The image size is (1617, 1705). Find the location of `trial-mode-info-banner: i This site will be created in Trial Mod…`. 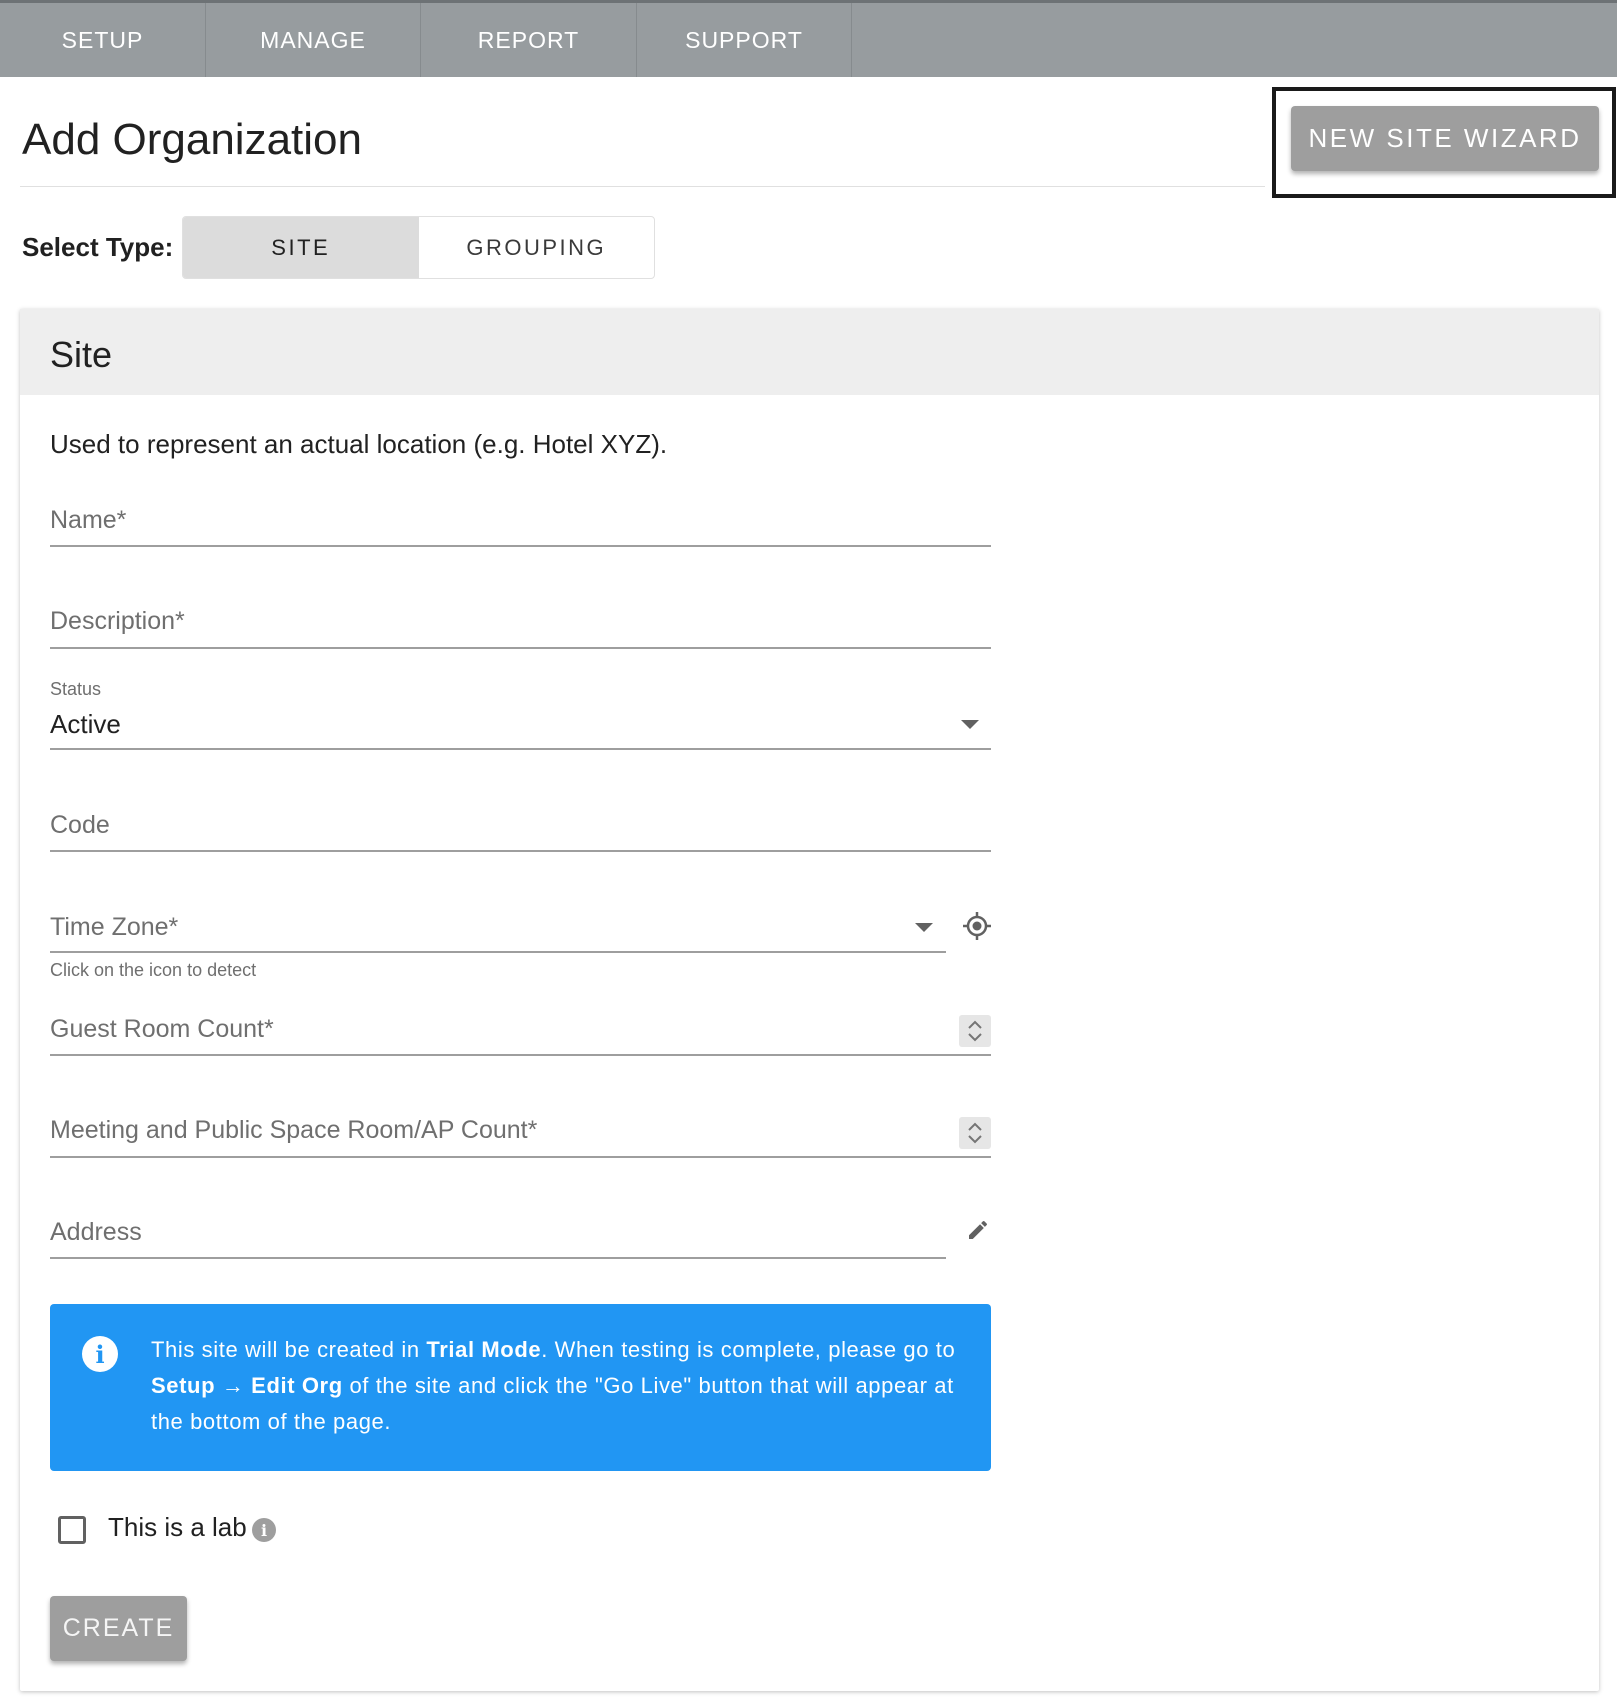

trial-mode-info-banner: i This site will be created in Trial Mod… is located at coordinates (520, 1387).